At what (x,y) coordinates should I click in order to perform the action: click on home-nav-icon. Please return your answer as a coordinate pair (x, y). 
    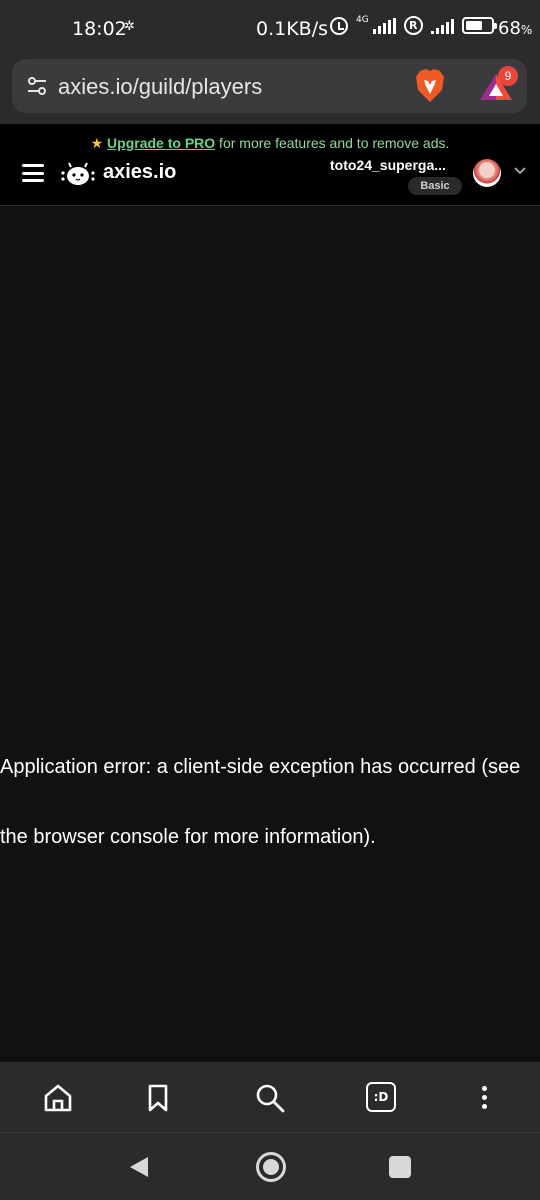
    Looking at the image, I should click on (271, 1167).